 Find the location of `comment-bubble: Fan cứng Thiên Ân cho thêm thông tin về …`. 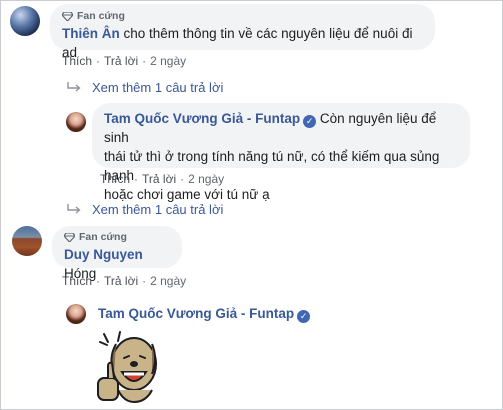

comment-bubble: Fan cứng Thiên Ân cho thêm thông tin về … is located at coordinates (242, 32).